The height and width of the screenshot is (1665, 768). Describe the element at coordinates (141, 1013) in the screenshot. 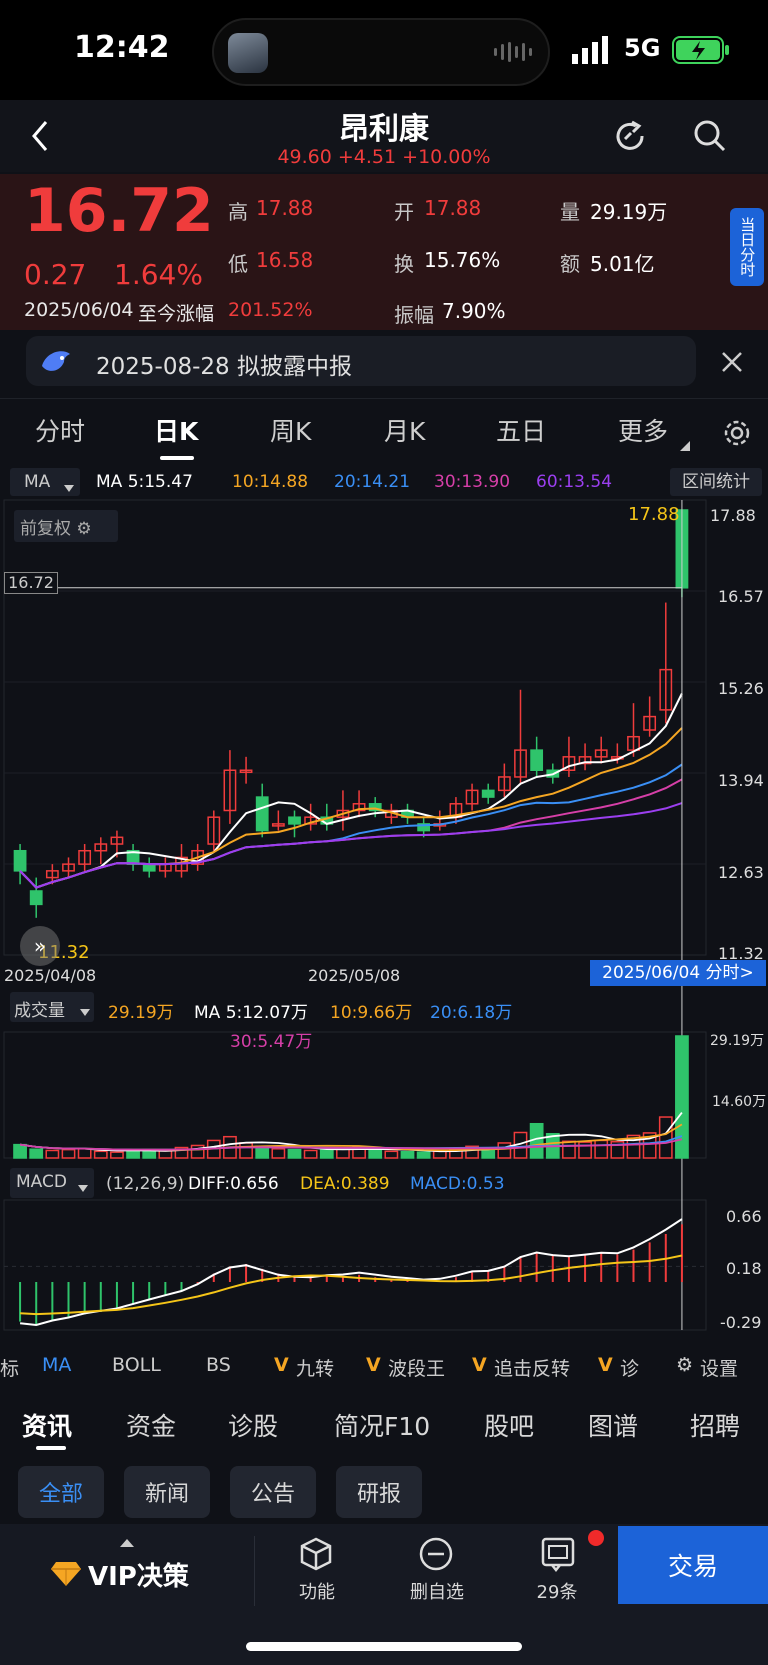

I see `volume-current: 29.19万` at that location.